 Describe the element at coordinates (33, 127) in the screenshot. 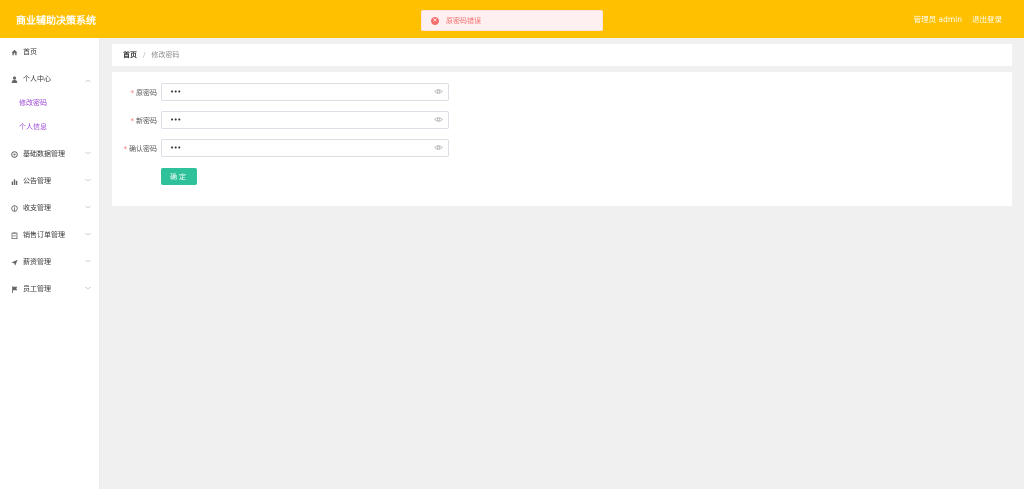

I see `sidebar-subitem-label: 个人信息` at that location.